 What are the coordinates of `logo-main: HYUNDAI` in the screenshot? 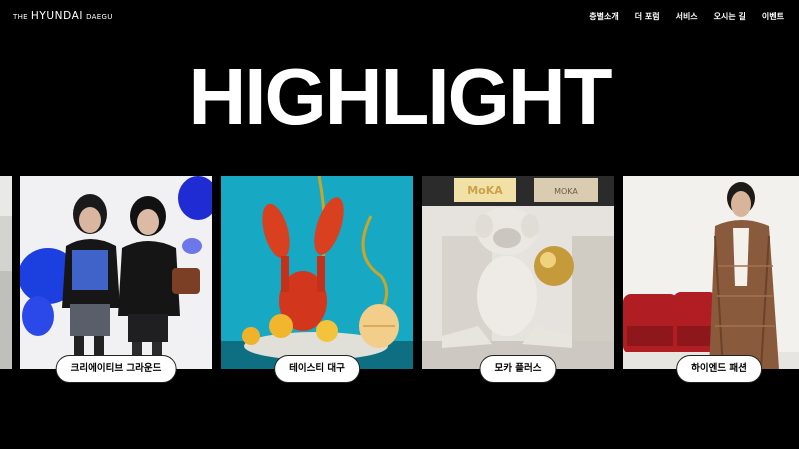 It's located at (57, 16).